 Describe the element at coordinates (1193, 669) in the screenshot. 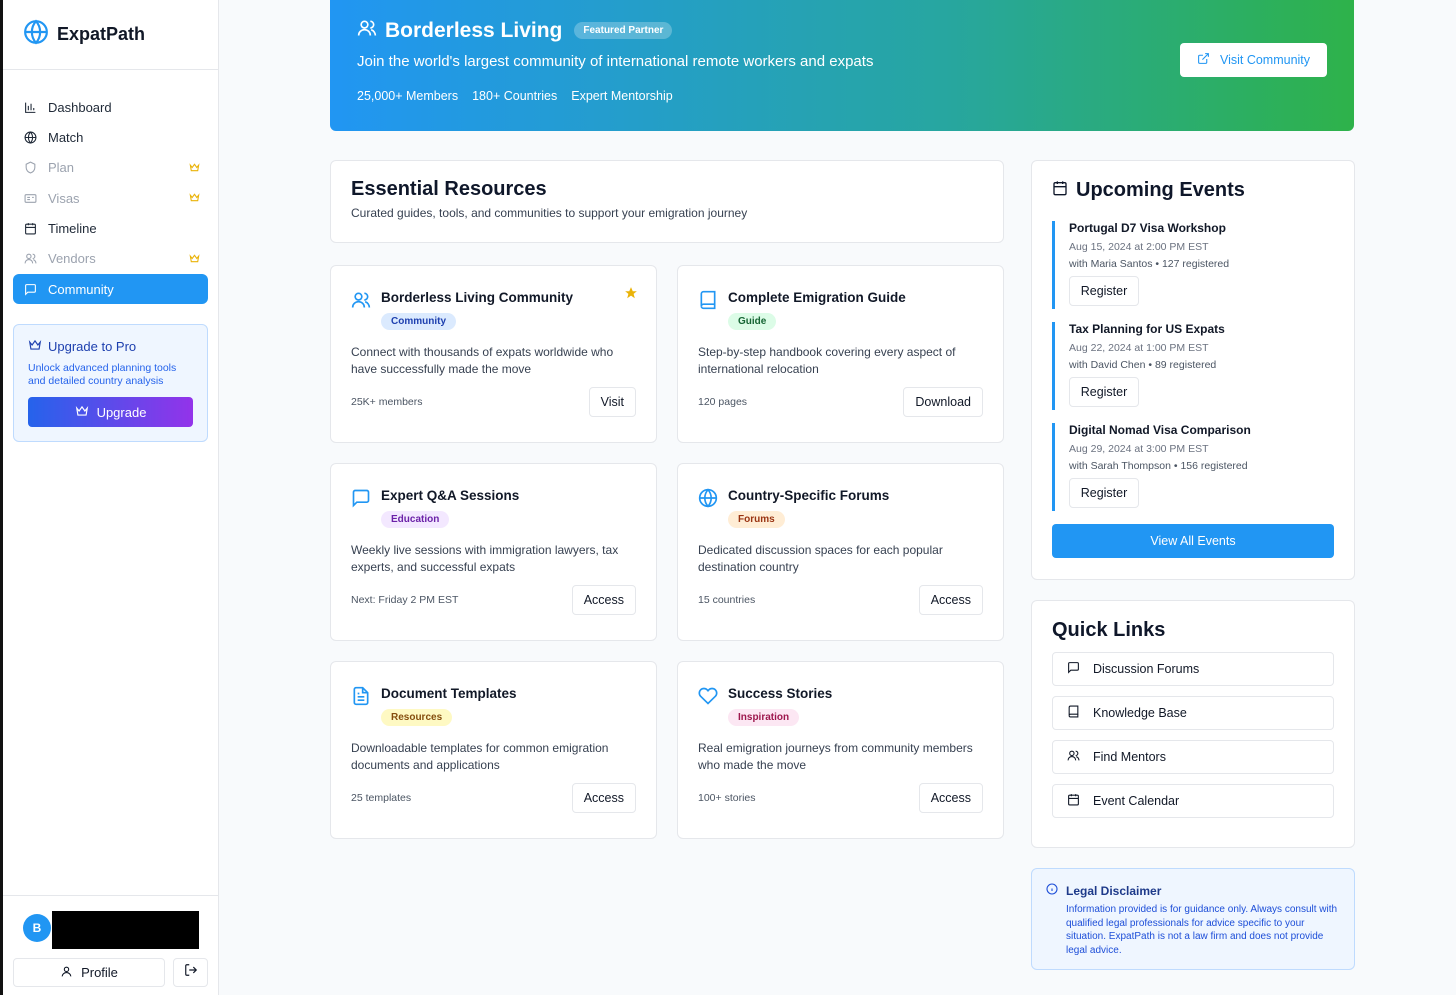

I see `quick-link-discussion-forums: Discussion Forums` at that location.